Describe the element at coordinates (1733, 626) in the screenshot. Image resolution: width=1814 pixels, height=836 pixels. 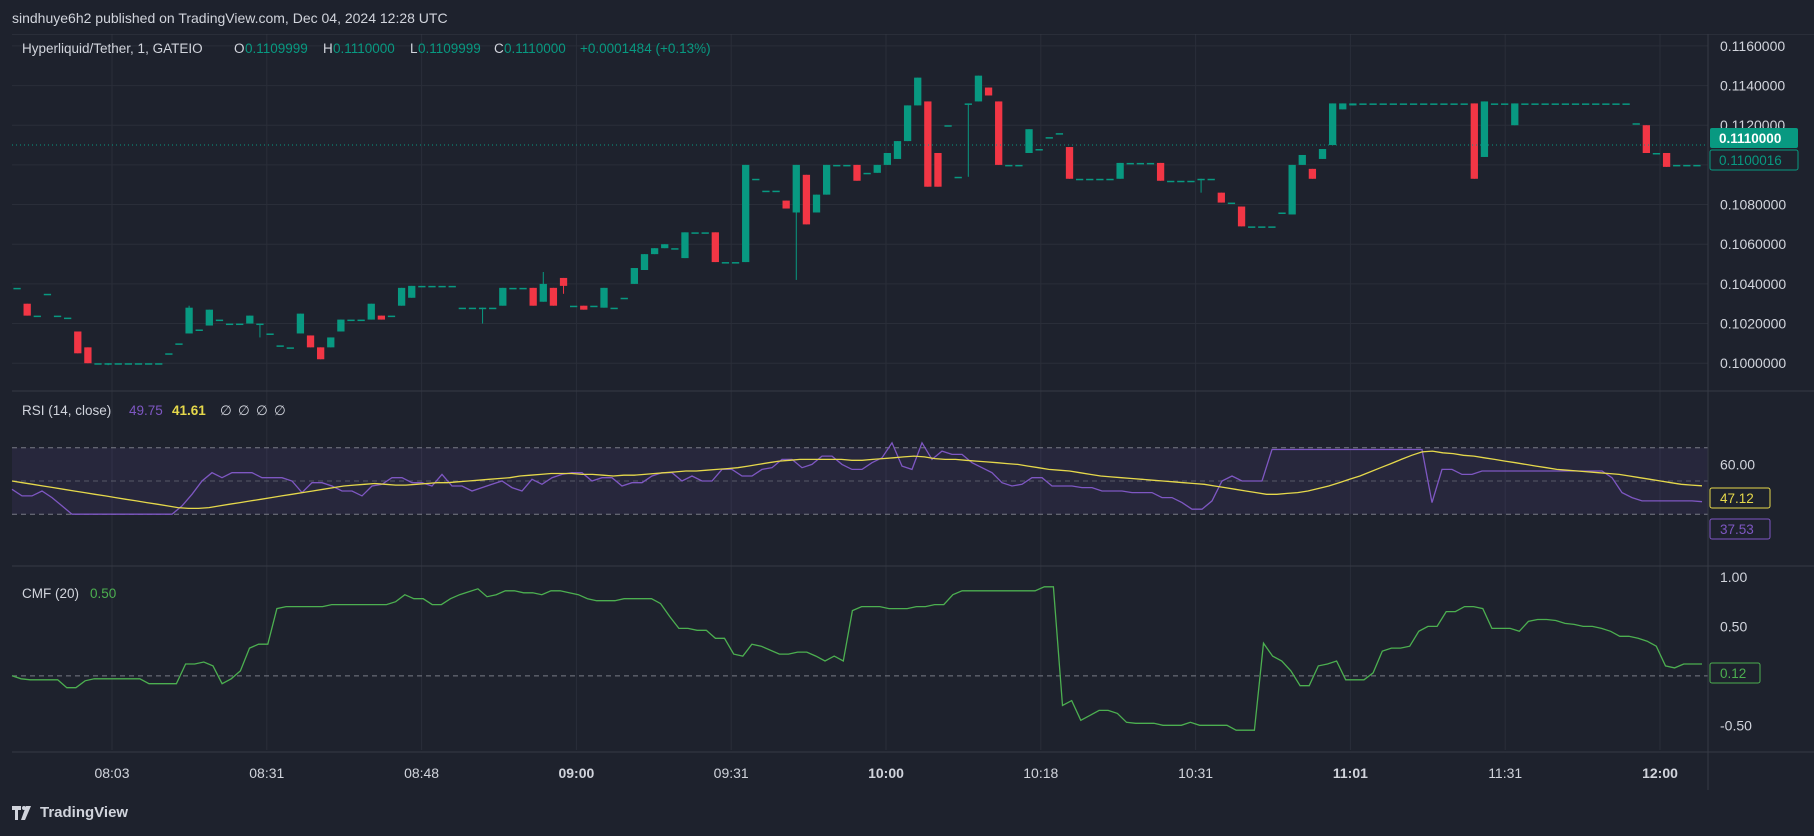
I see `cmf-tick-label: 0.50` at that location.